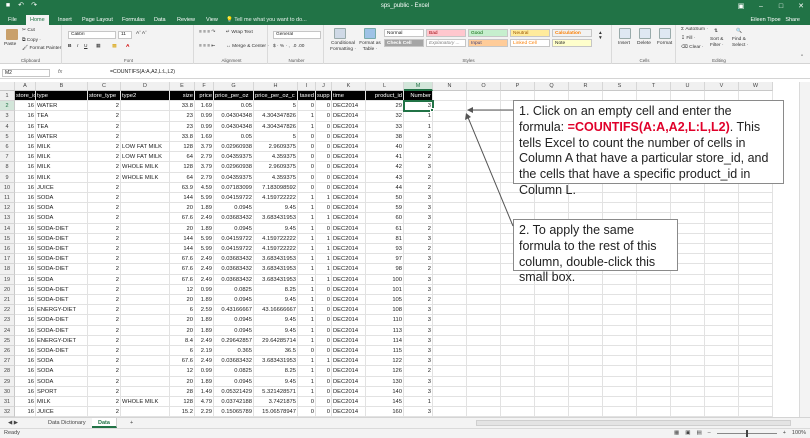  What do you see at coordinates (104, 423) in the screenshot?
I see `sheet-tab-data: Data` at bounding box center [104, 423].